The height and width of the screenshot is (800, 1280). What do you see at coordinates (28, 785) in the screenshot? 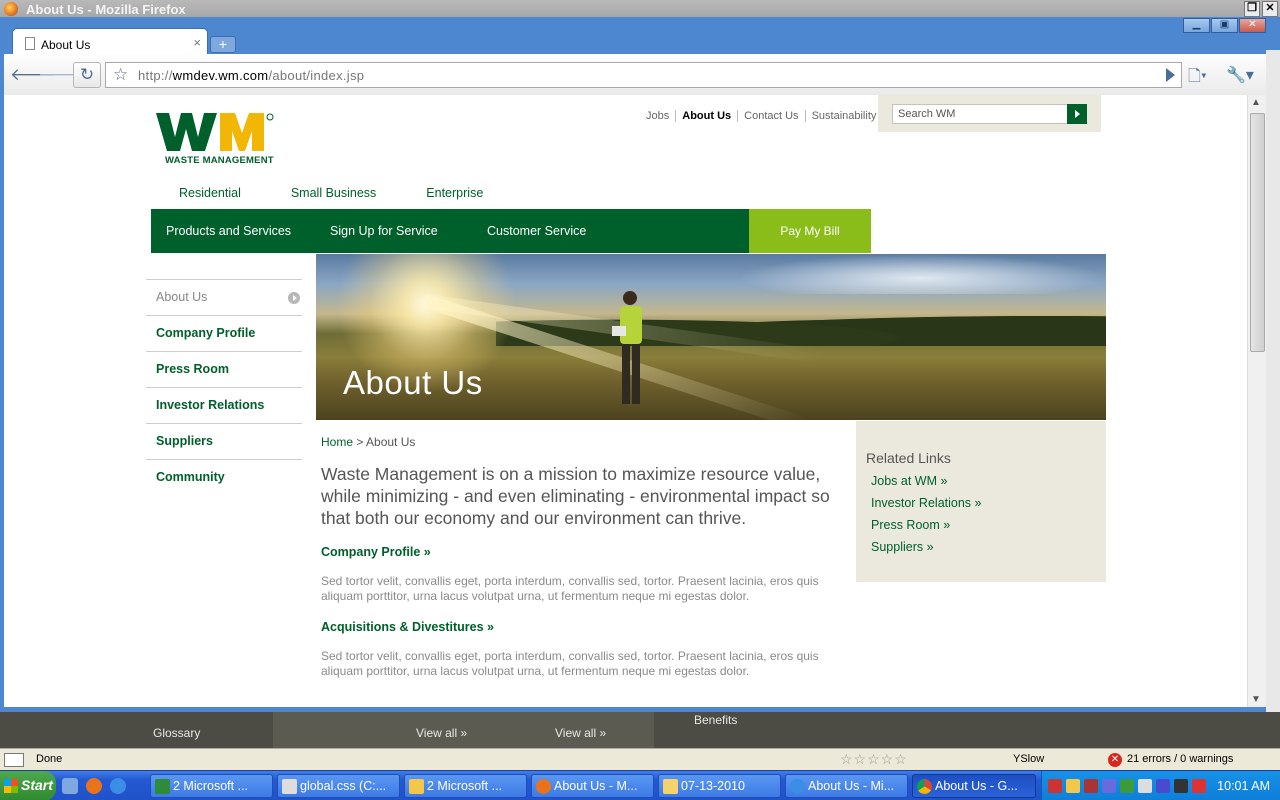
I see `start-button: Start` at bounding box center [28, 785].